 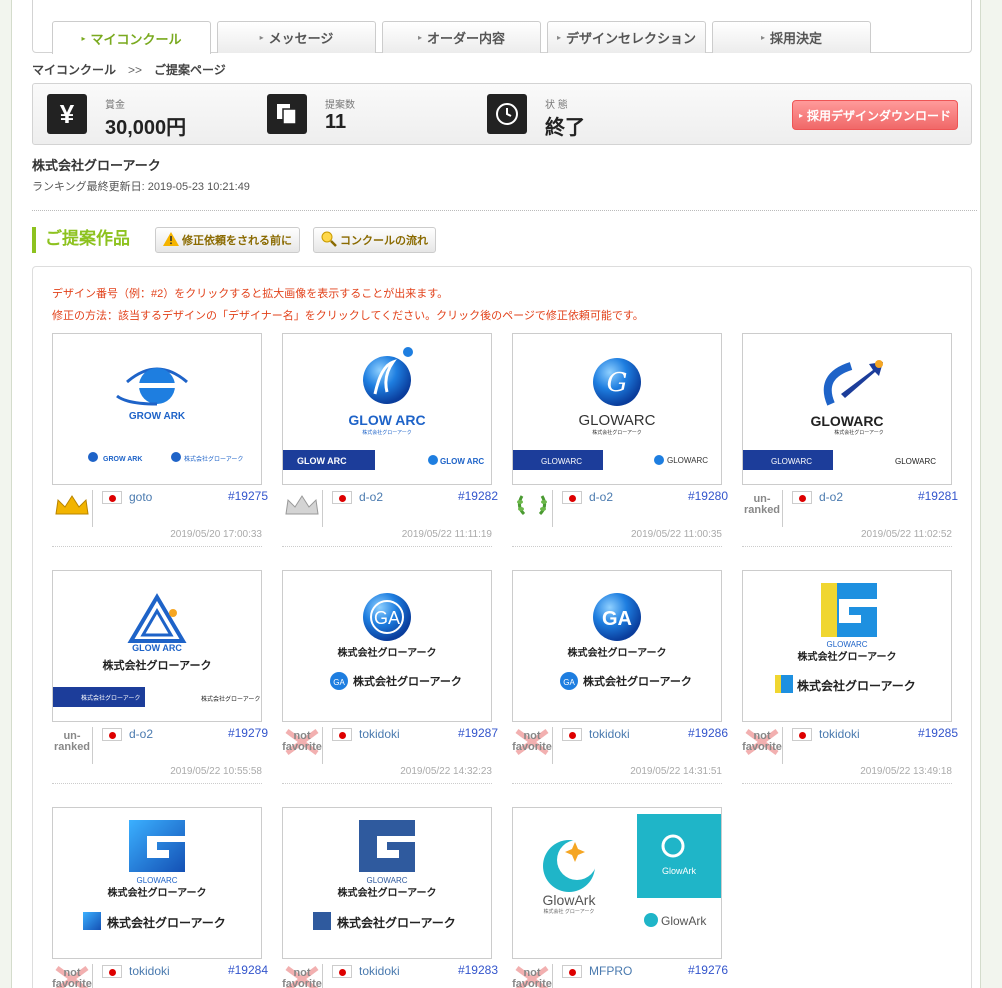 I want to click on design-number: #19285, so click(x=938, y=733).